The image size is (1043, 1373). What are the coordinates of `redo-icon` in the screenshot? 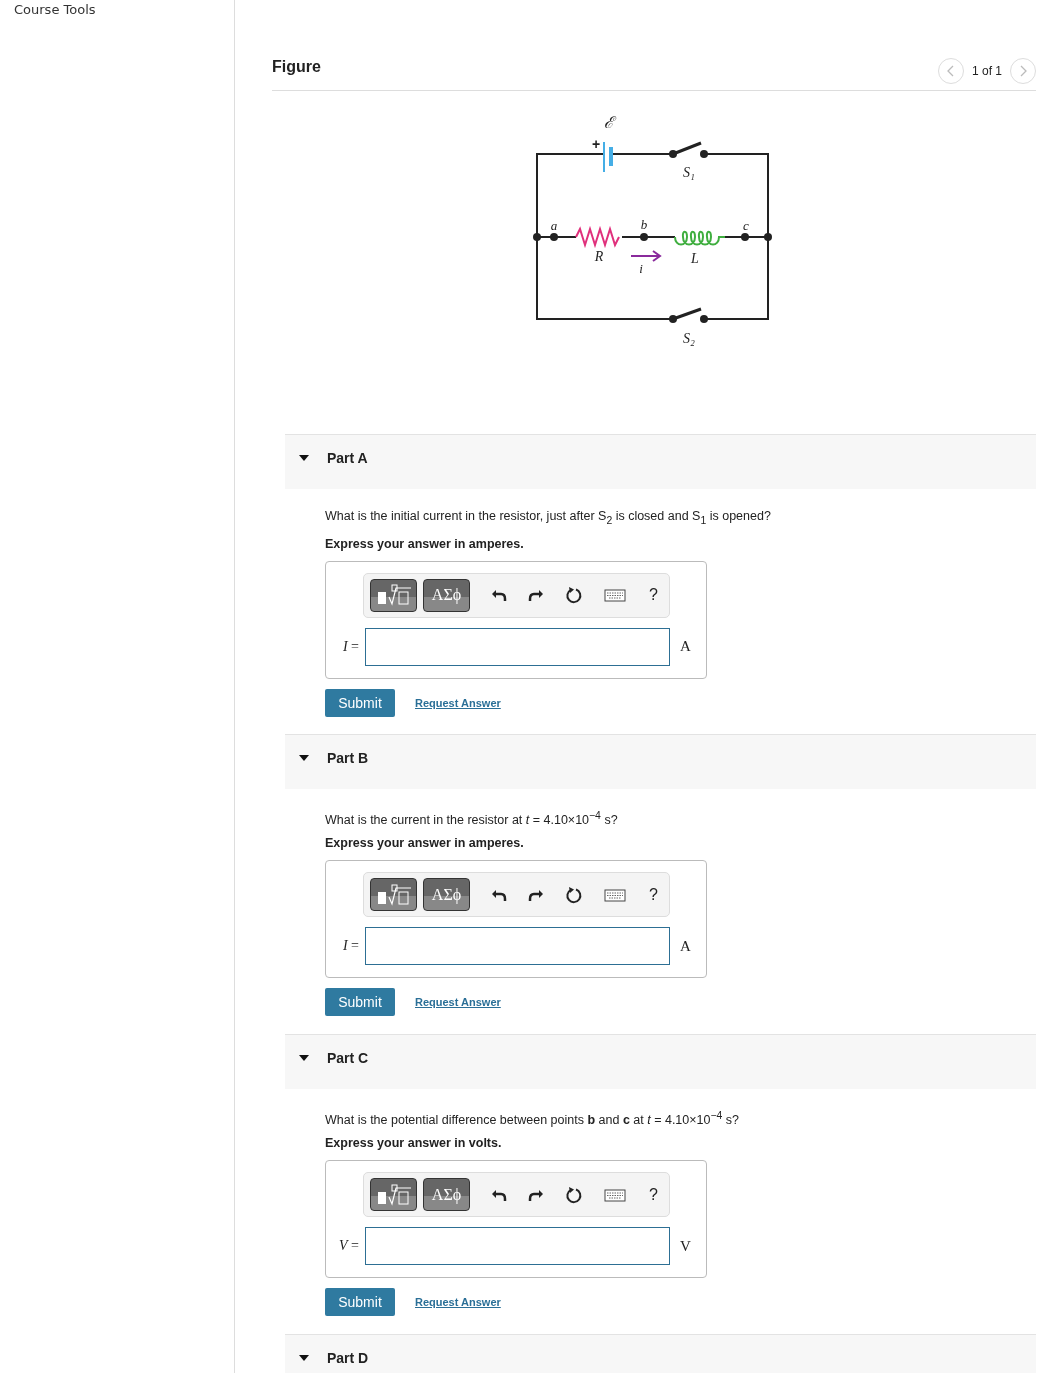 It's located at (536, 595).